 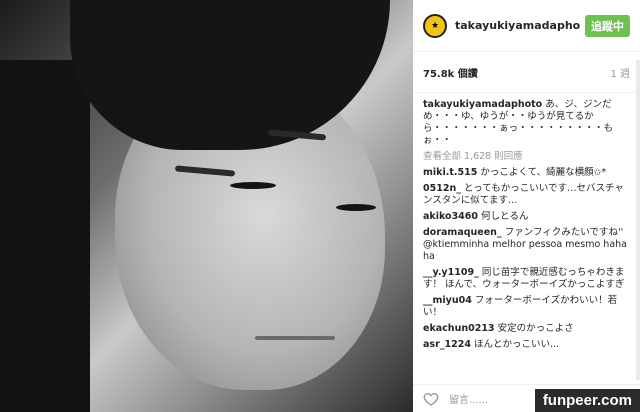 What do you see at coordinates (45, 236) in the screenshot?
I see `chair-background` at bounding box center [45, 236].